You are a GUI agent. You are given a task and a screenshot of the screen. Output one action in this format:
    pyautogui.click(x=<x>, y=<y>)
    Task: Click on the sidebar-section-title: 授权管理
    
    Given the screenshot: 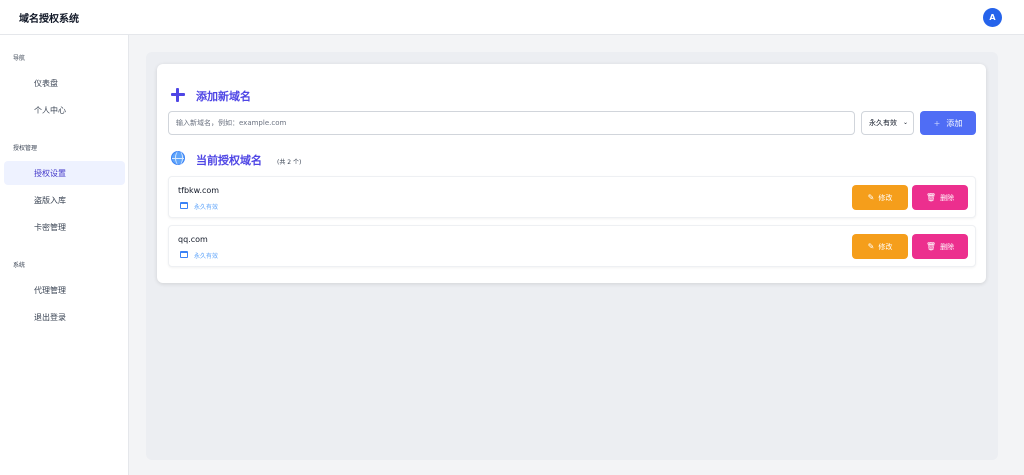 What is the action you would take?
    pyautogui.click(x=25, y=148)
    